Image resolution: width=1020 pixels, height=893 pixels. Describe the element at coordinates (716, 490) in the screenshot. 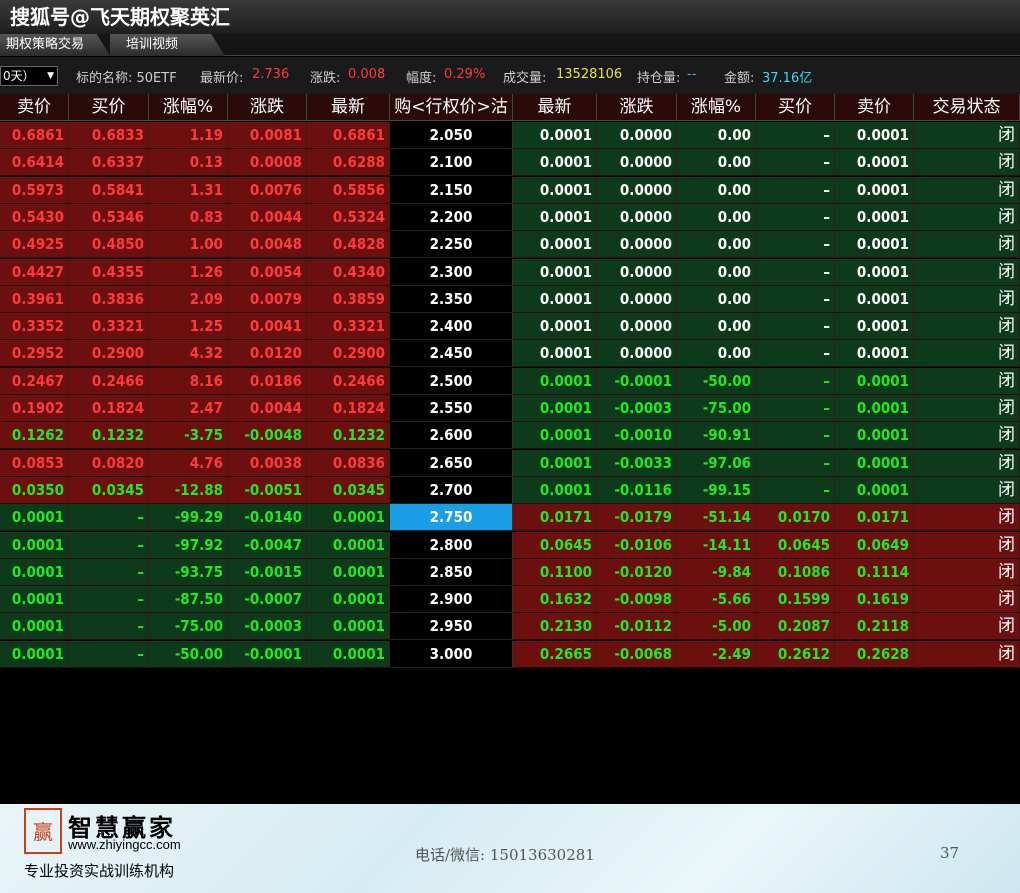

I see `cell-put-pct: -99.15` at that location.